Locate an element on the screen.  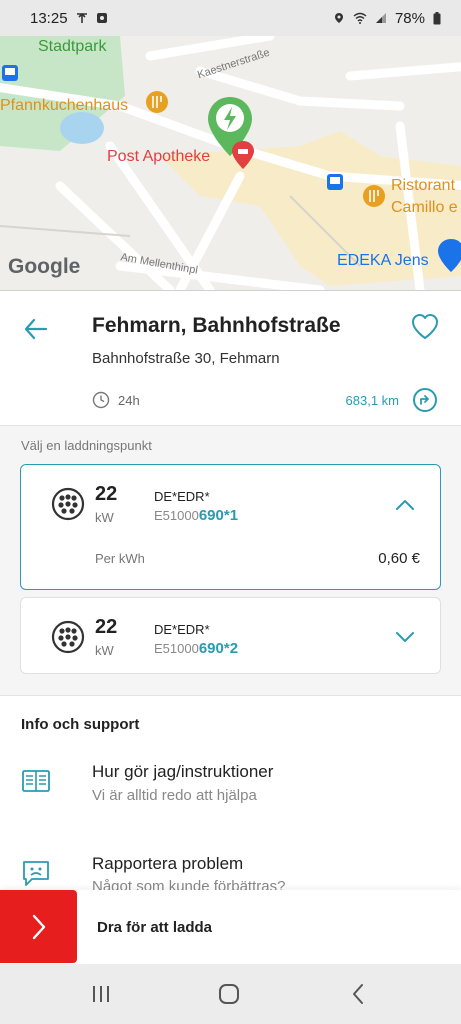
evse-id: E51000690*1 is located at coordinates (196, 515).